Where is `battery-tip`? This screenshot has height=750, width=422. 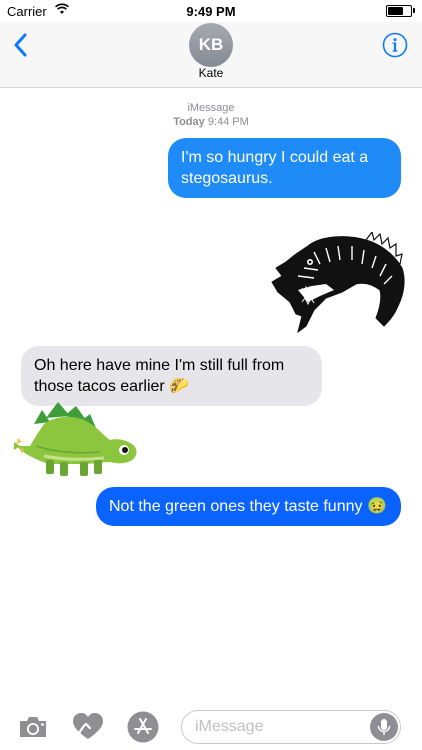
battery-tip is located at coordinates (414, 10).